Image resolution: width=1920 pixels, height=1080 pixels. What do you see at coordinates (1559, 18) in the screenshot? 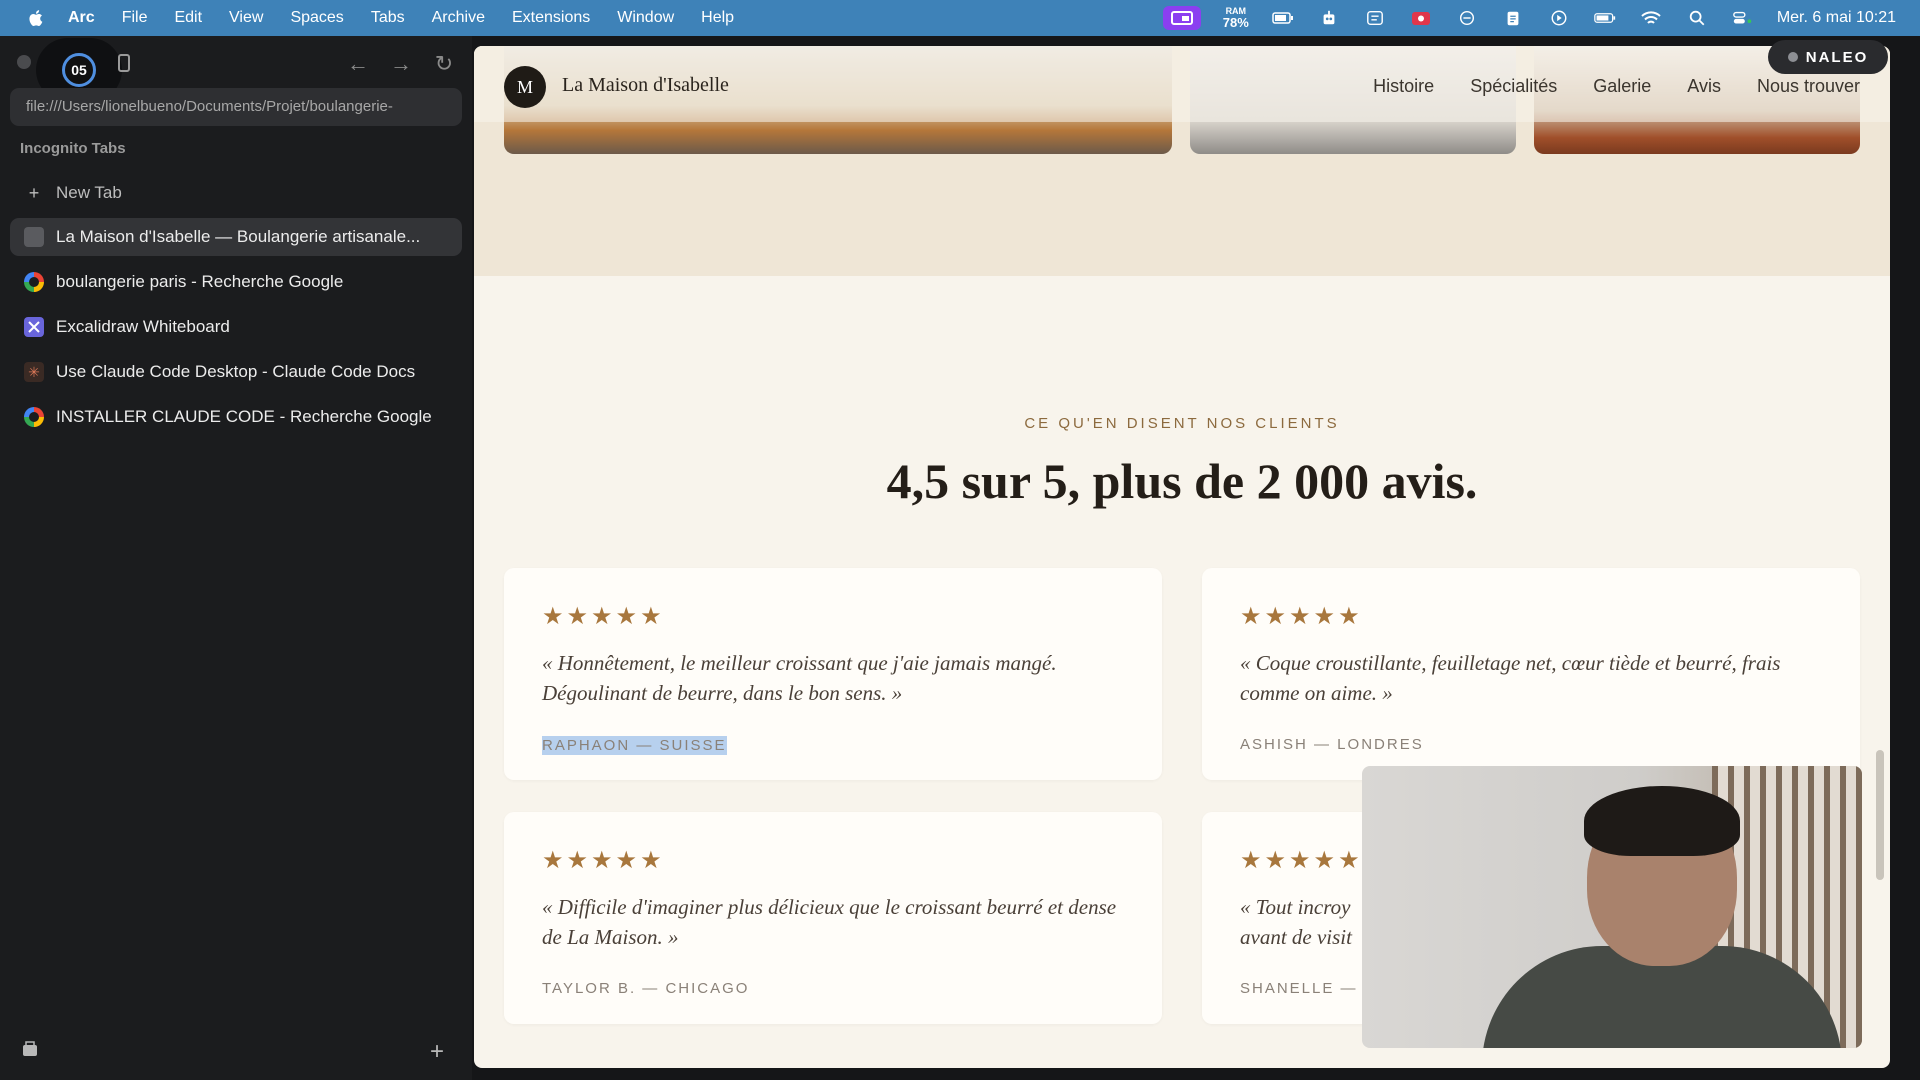
I see `play-icon` at bounding box center [1559, 18].